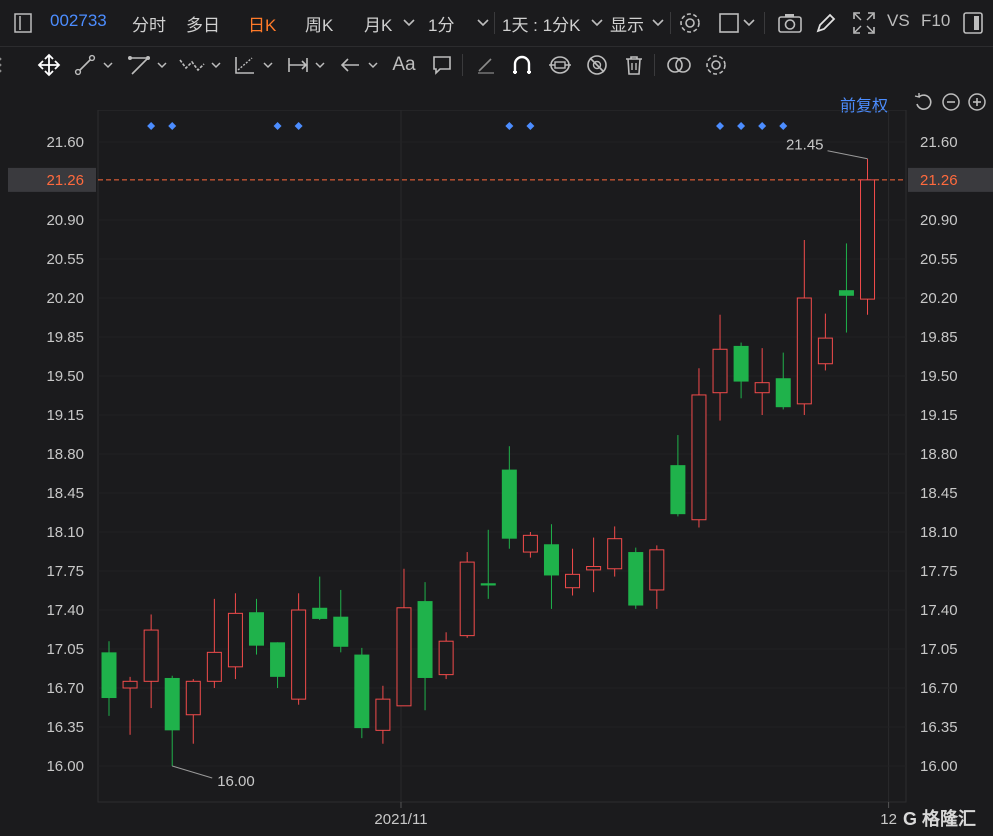 The image size is (993, 836). What do you see at coordinates (939, 571) in the screenshot?
I see `y-tick-label-right: 17.75` at bounding box center [939, 571].